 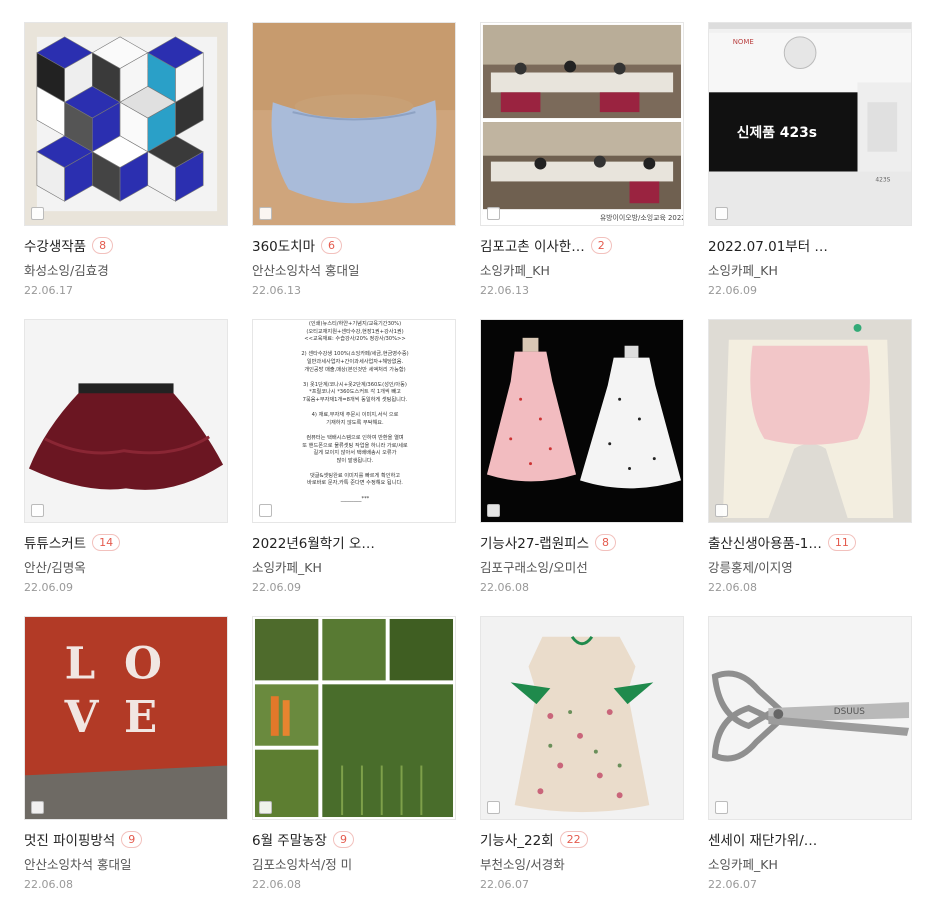 I want to click on document-line: 바로바로 문자,카톡 준다면 수정해요 됩니다., so click(x=355, y=483).